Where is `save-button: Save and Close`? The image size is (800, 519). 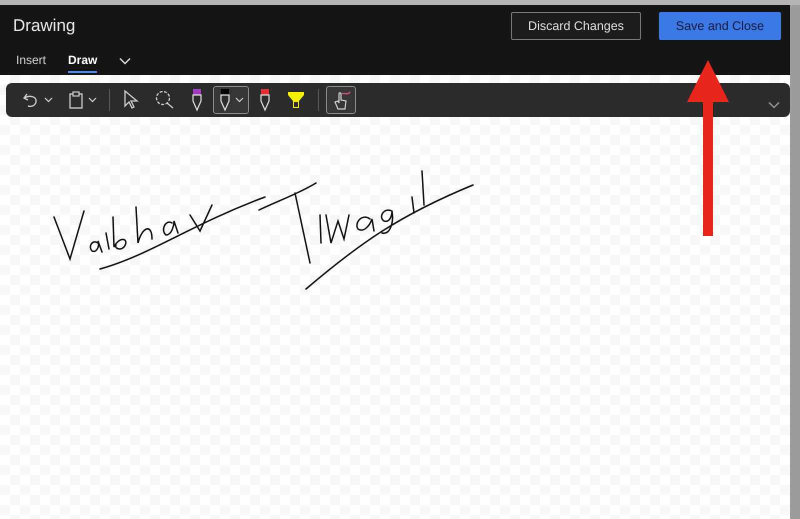
save-button: Save and Close is located at coordinates (720, 26).